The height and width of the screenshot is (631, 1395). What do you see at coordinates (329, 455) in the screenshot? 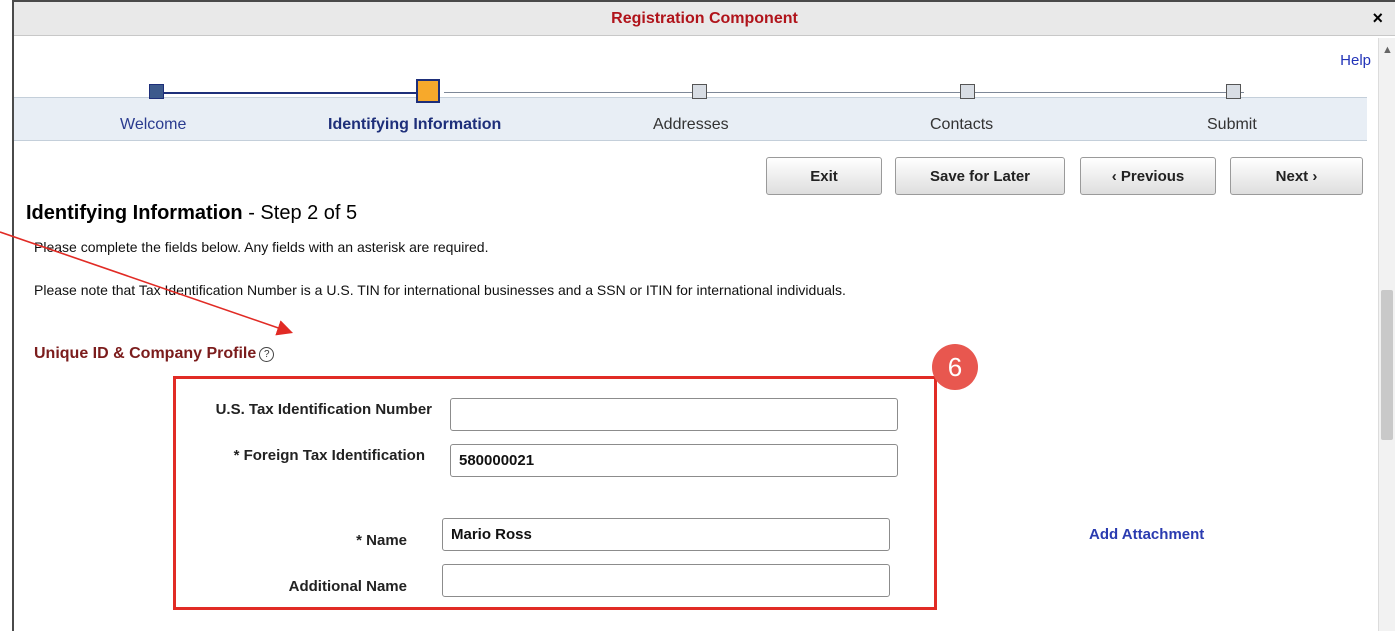
I see `foreign-tin-label: * Foreign Tax Identification` at bounding box center [329, 455].